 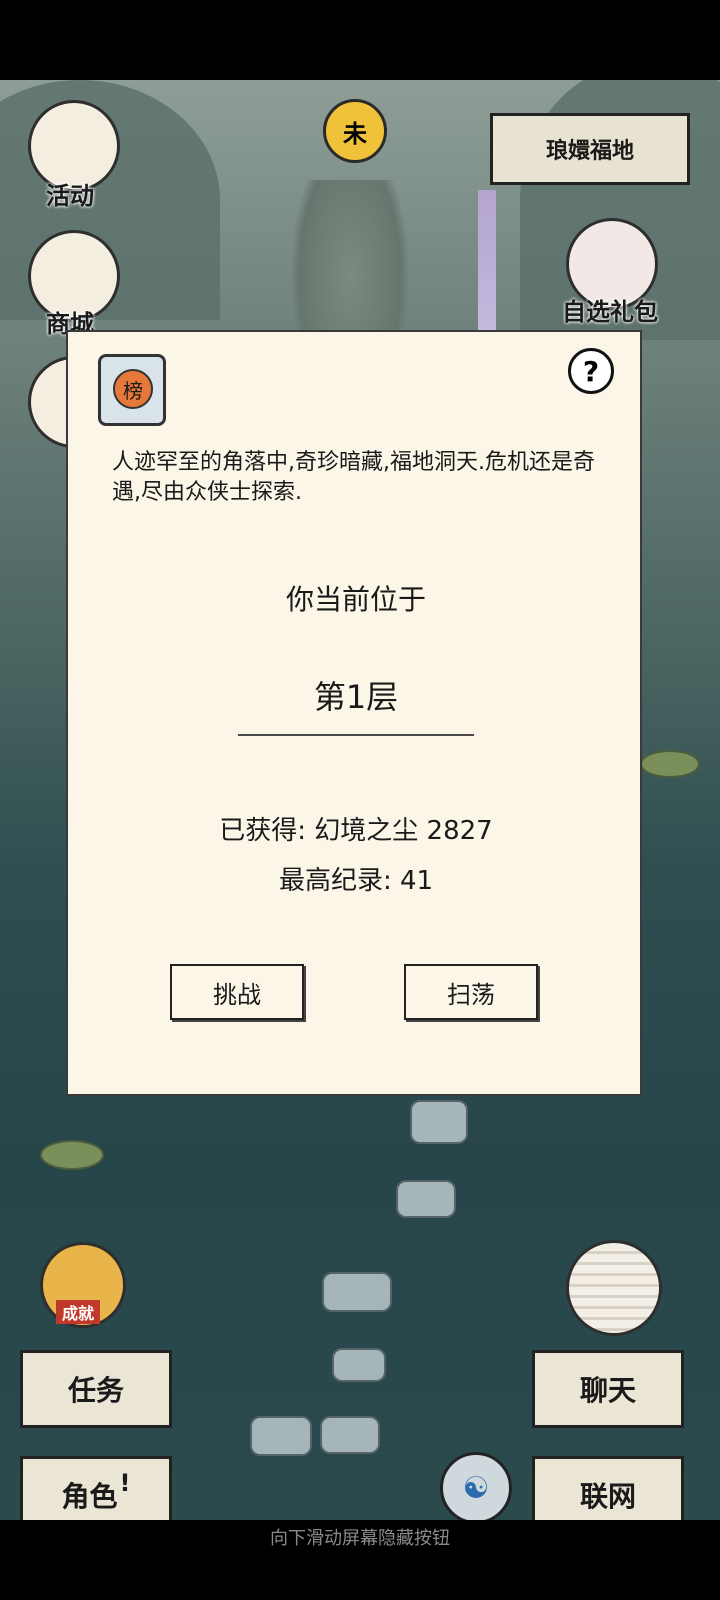 I want to click on dialog-description: 人迹罕至的角落中,奇珍暗藏,福地洞天.危机还是奇遇,尽由众侠士探索., so click(x=353, y=477).